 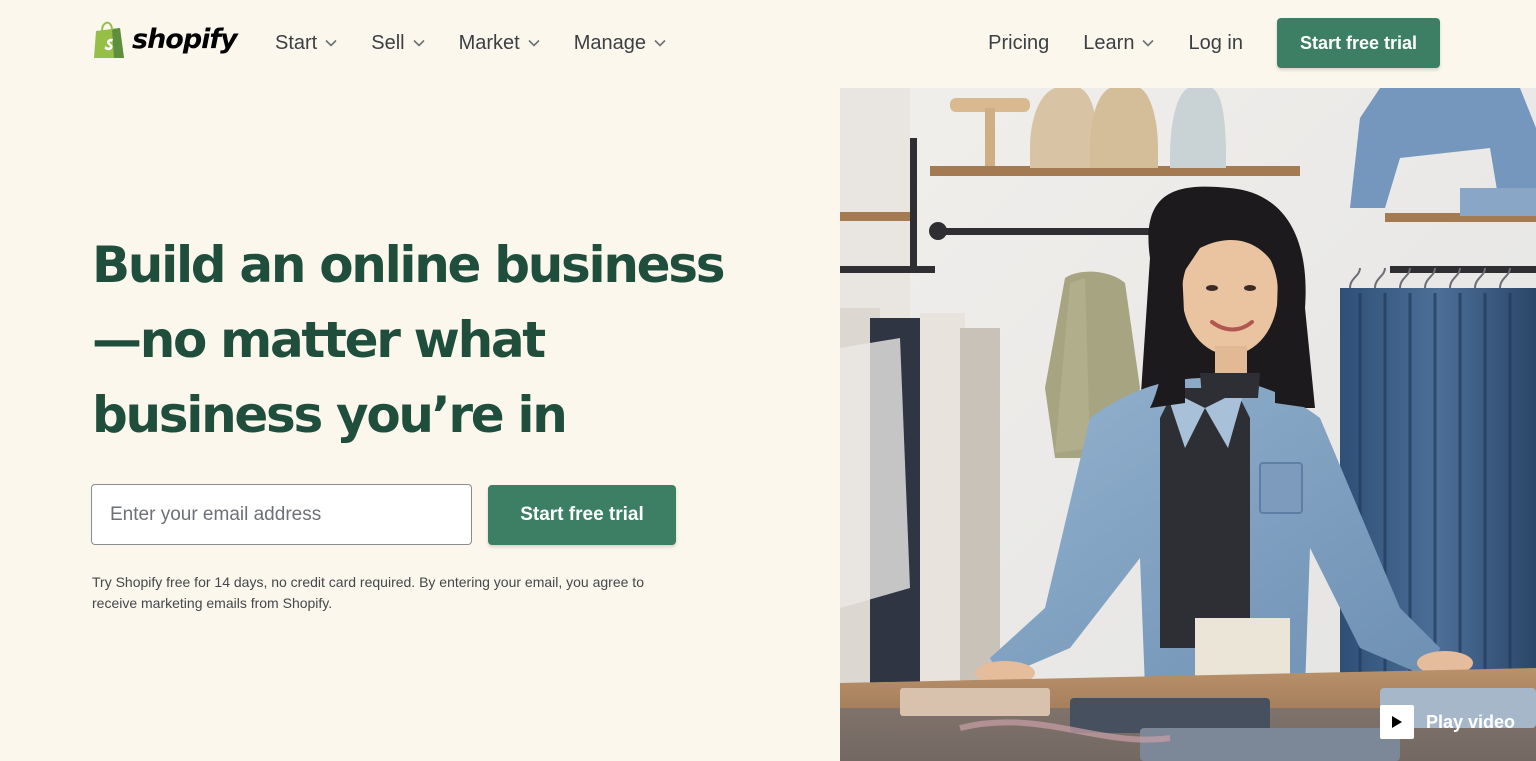 What do you see at coordinates (212, 603) in the screenshot?
I see `disclaimer-line: receive marketing emails from Shopify.` at bounding box center [212, 603].